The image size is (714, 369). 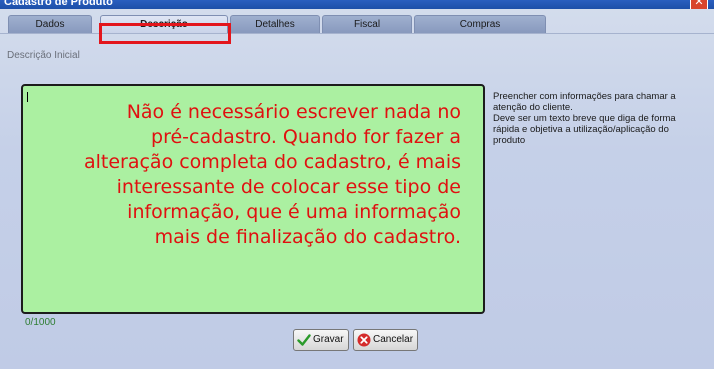 I want to click on tab-fiscal: Fiscal, so click(x=367, y=24).